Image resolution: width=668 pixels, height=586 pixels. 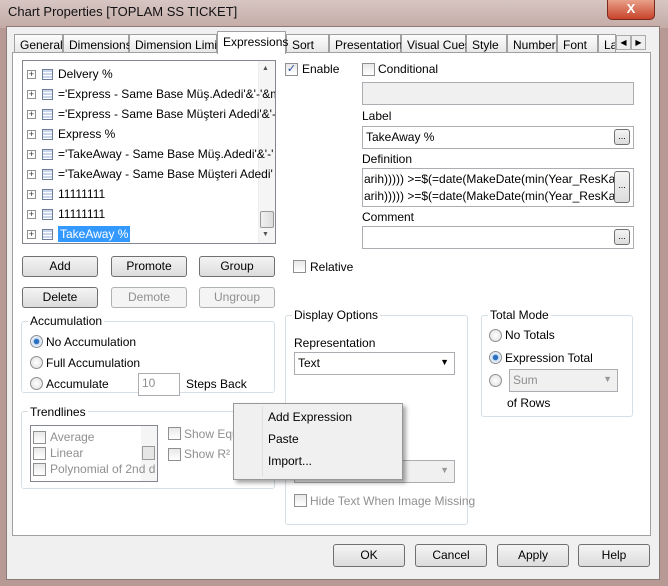 What do you see at coordinates (265, 234) in the screenshot?
I see `scroll-down-icon: ▼` at bounding box center [265, 234].